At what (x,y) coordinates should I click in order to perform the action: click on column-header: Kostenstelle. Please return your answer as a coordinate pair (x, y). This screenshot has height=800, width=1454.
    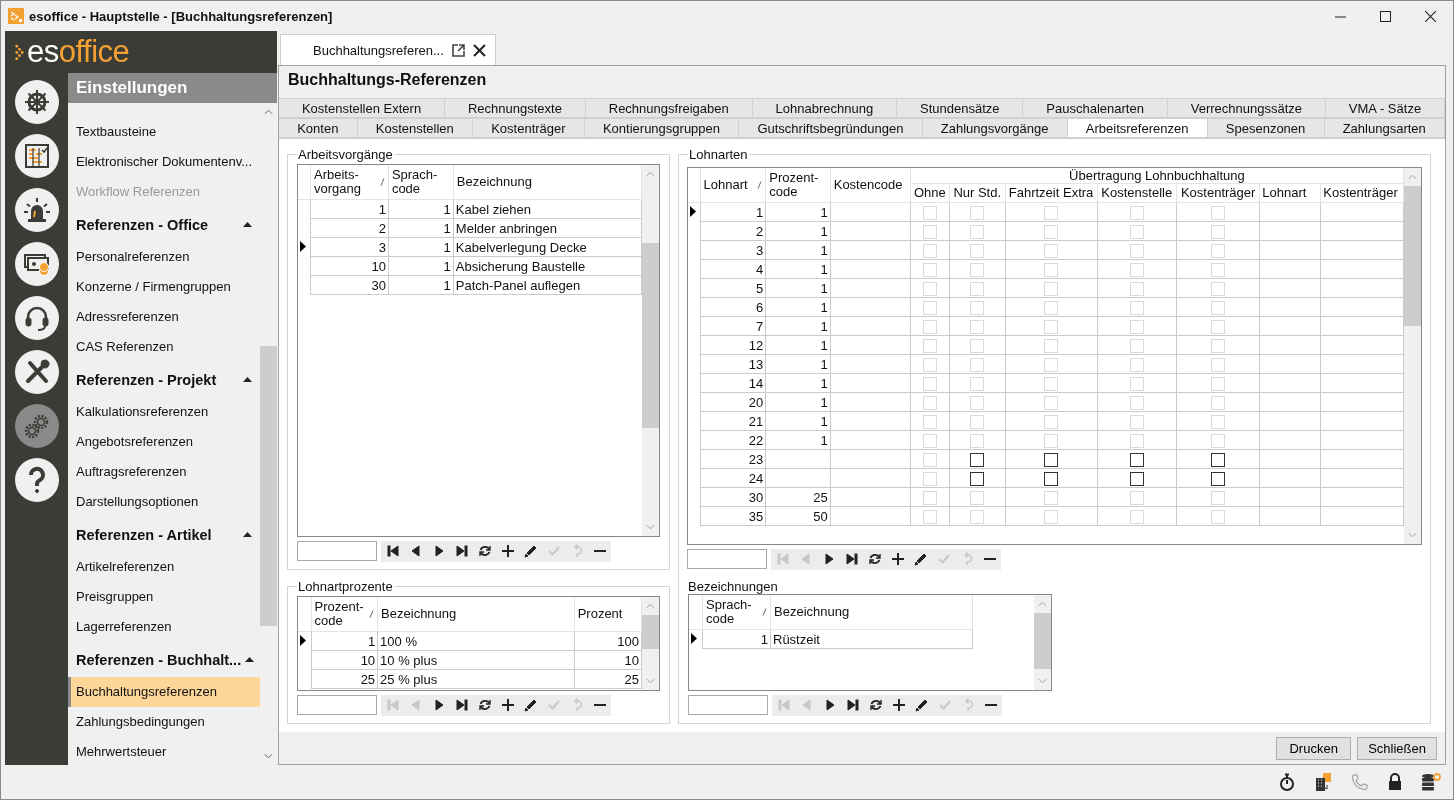
    Looking at the image, I should click on (1137, 193).